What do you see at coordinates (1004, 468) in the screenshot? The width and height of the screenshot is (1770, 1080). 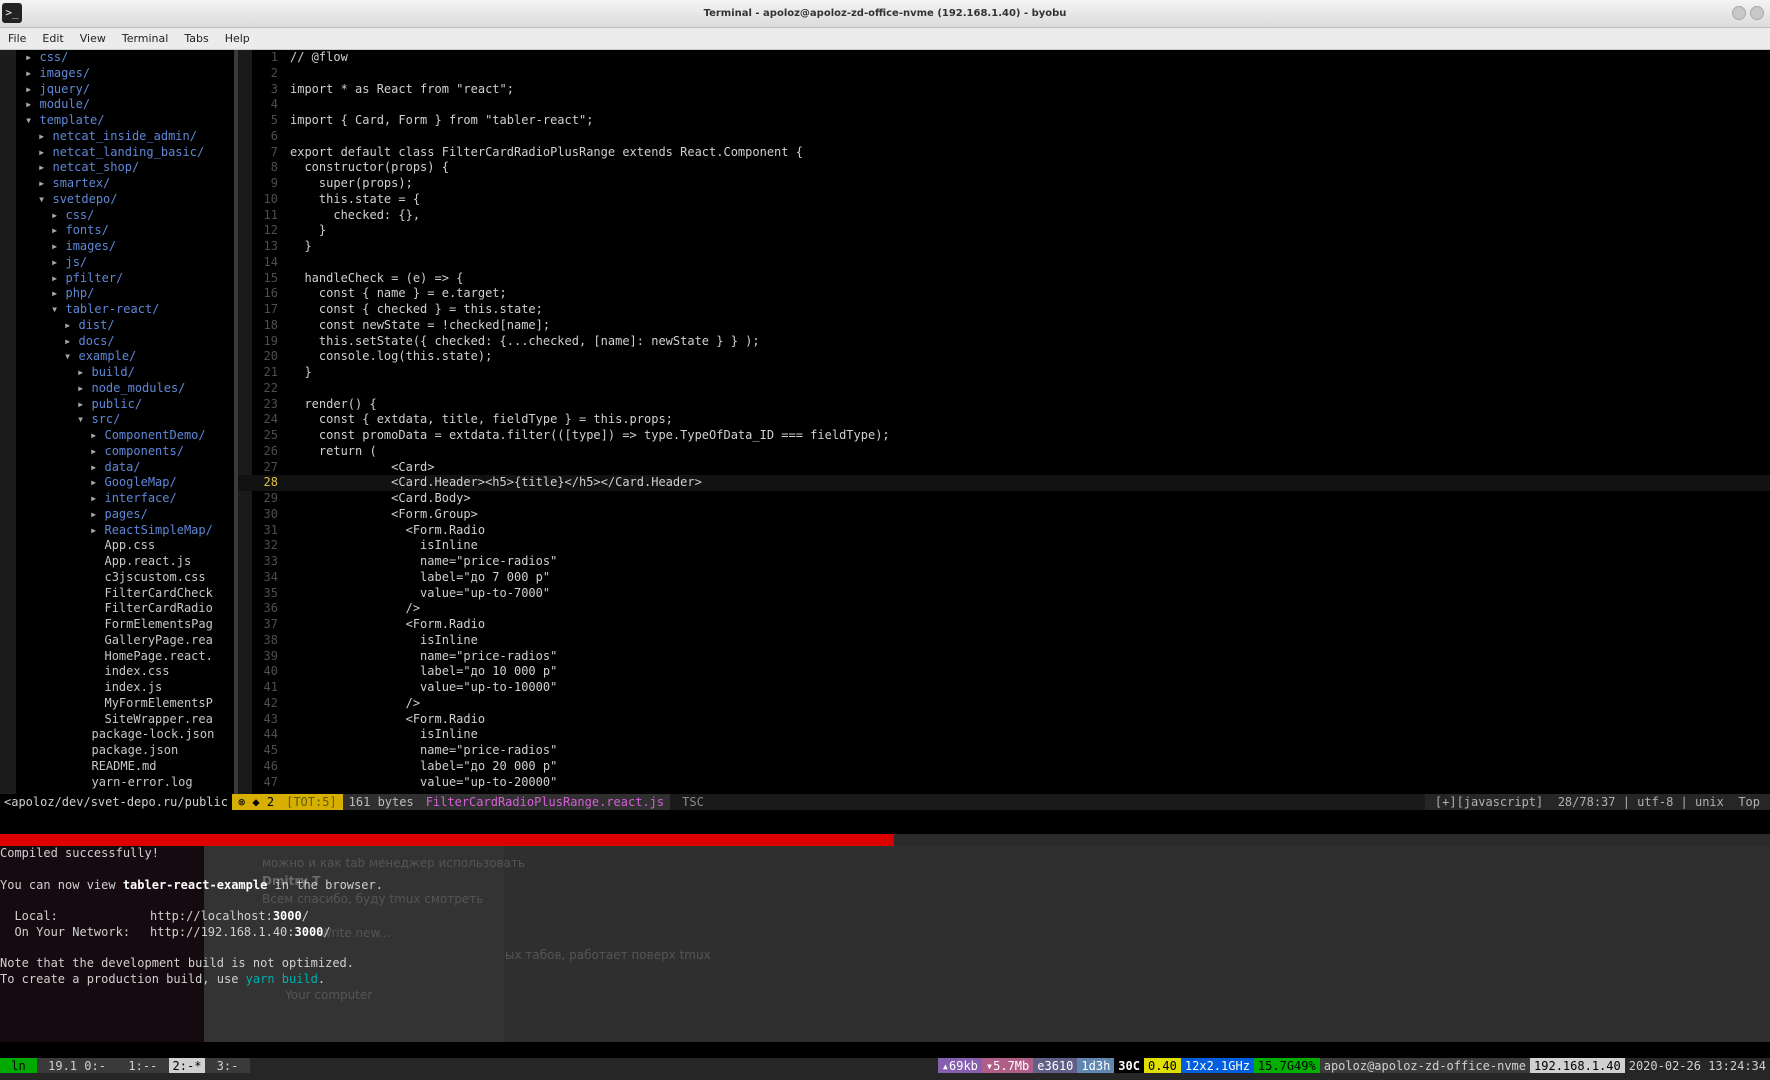 I see `code-line: 27 <Card>` at bounding box center [1004, 468].